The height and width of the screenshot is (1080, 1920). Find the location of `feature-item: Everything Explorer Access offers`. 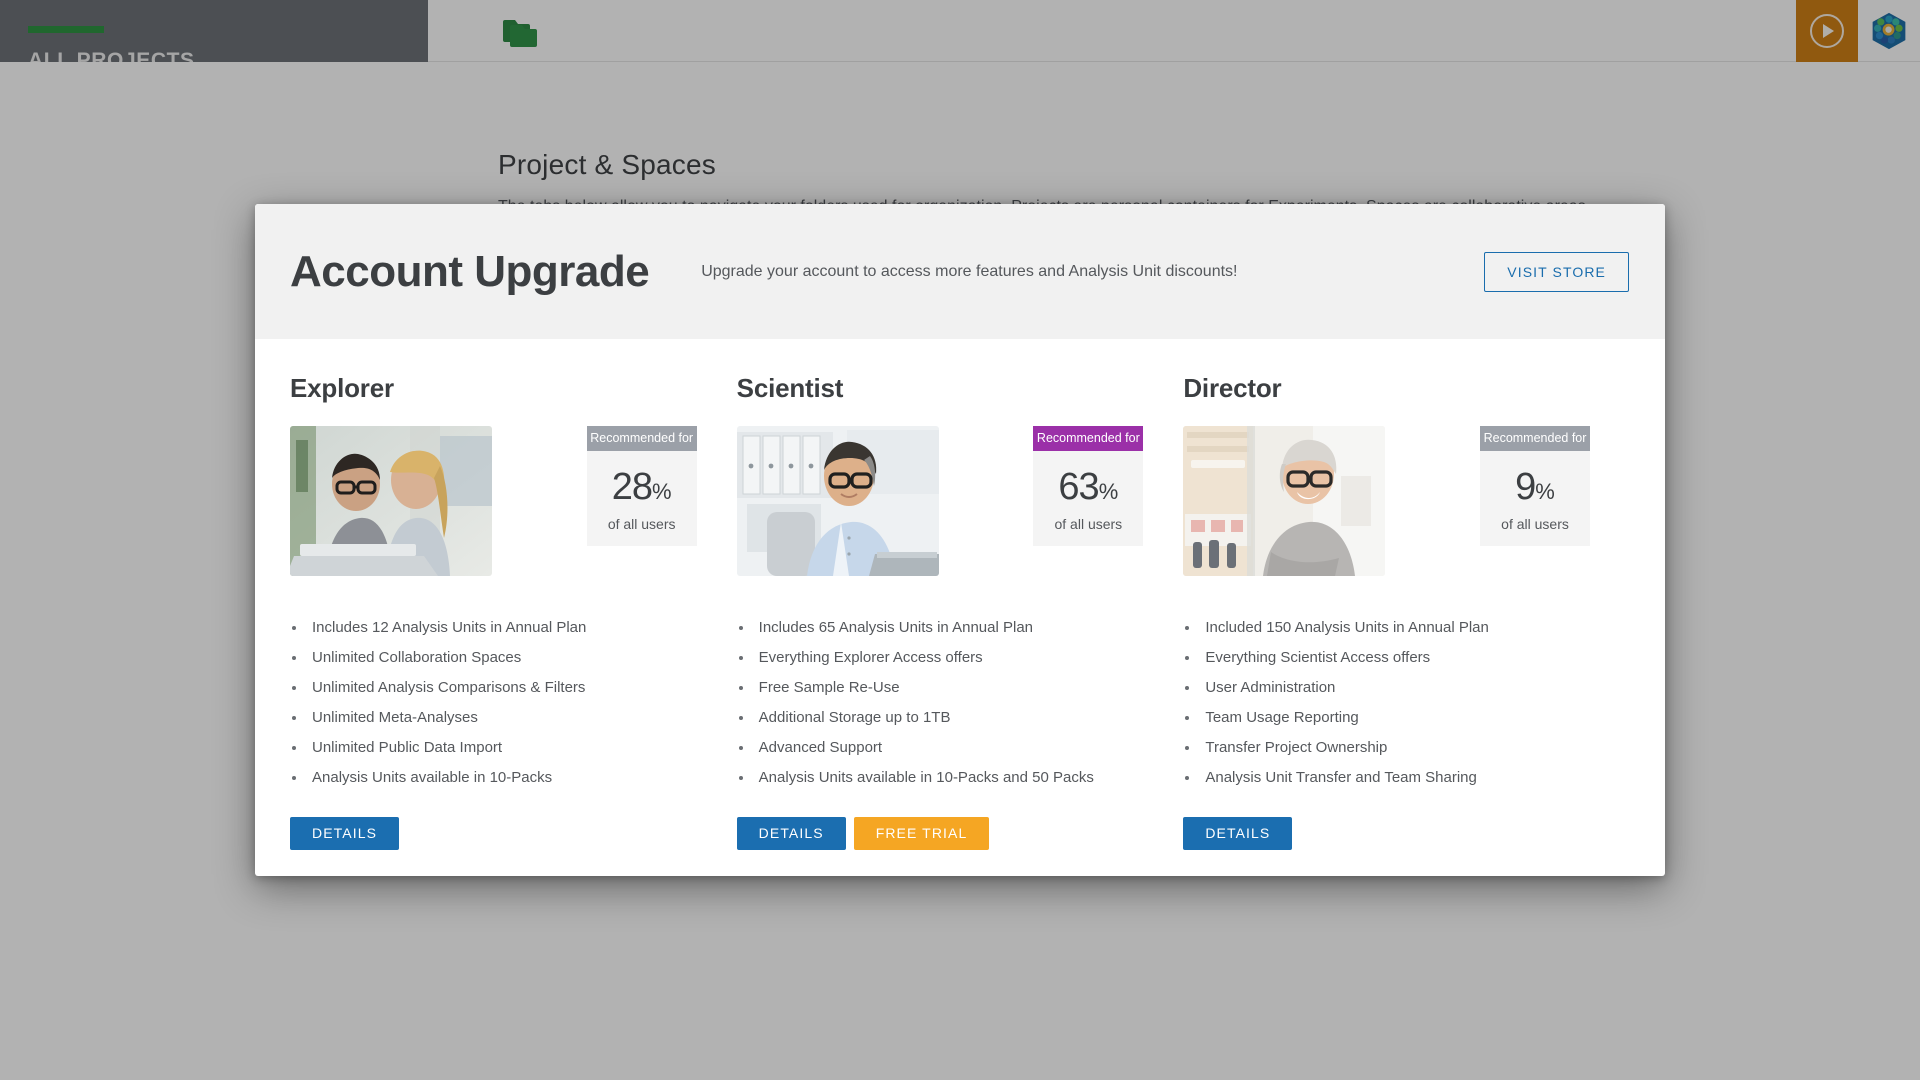

feature-item: Everything Explorer Access offers is located at coordinates (942, 658).